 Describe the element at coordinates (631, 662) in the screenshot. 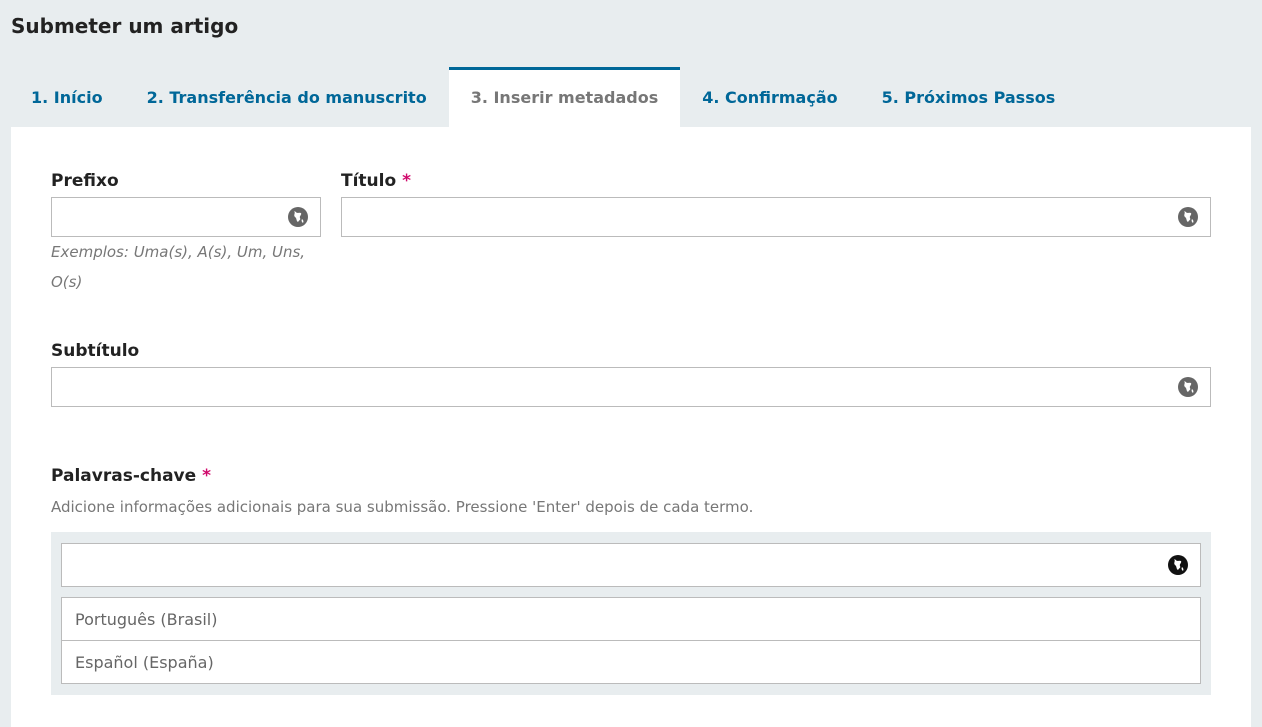

I see `locale-option-es-es: Español (España)` at that location.